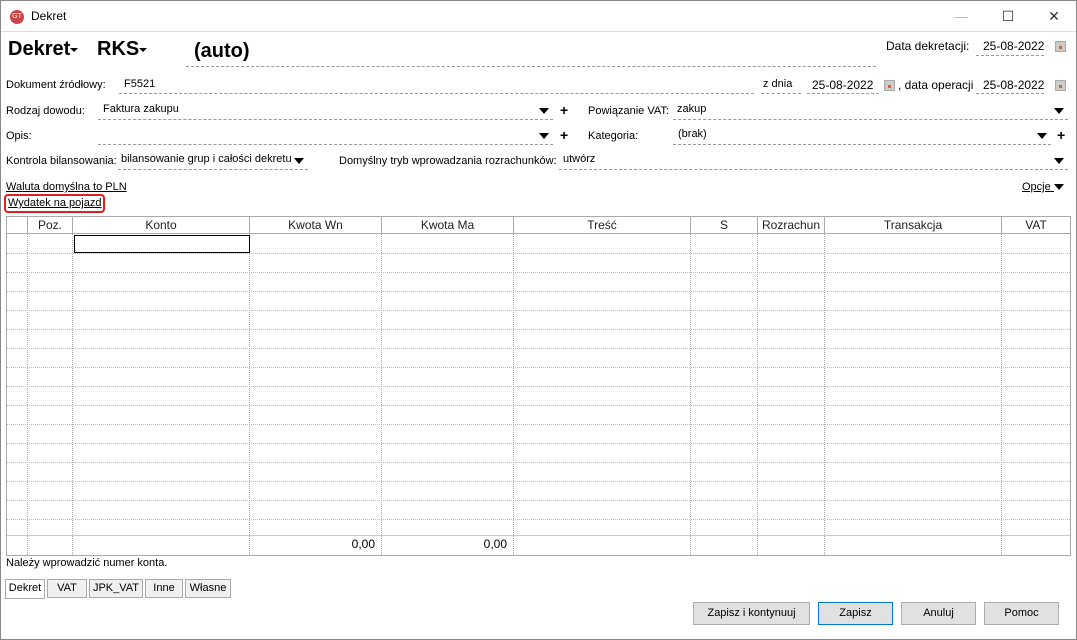  Describe the element at coordinates (613, 136) in the screenshot. I see `category-label: Kategoria:` at that location.